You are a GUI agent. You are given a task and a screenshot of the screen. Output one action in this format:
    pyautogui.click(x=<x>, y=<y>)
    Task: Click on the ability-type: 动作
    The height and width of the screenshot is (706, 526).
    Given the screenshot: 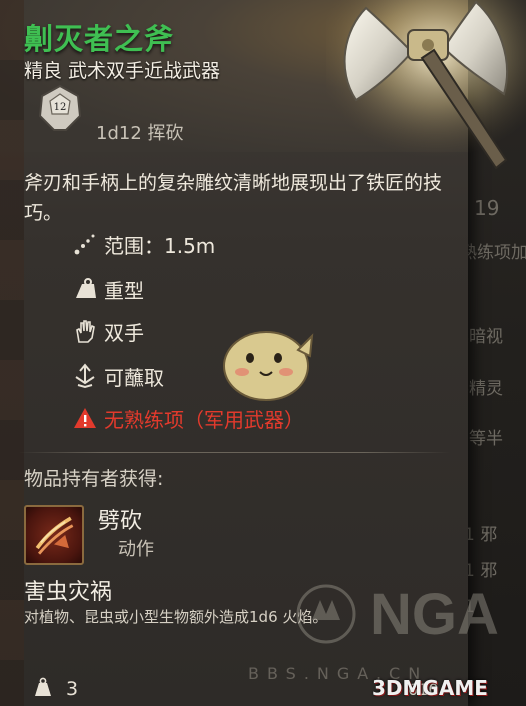 What is the action you would take?
    pyautogui.click(x=136, y=549)
    